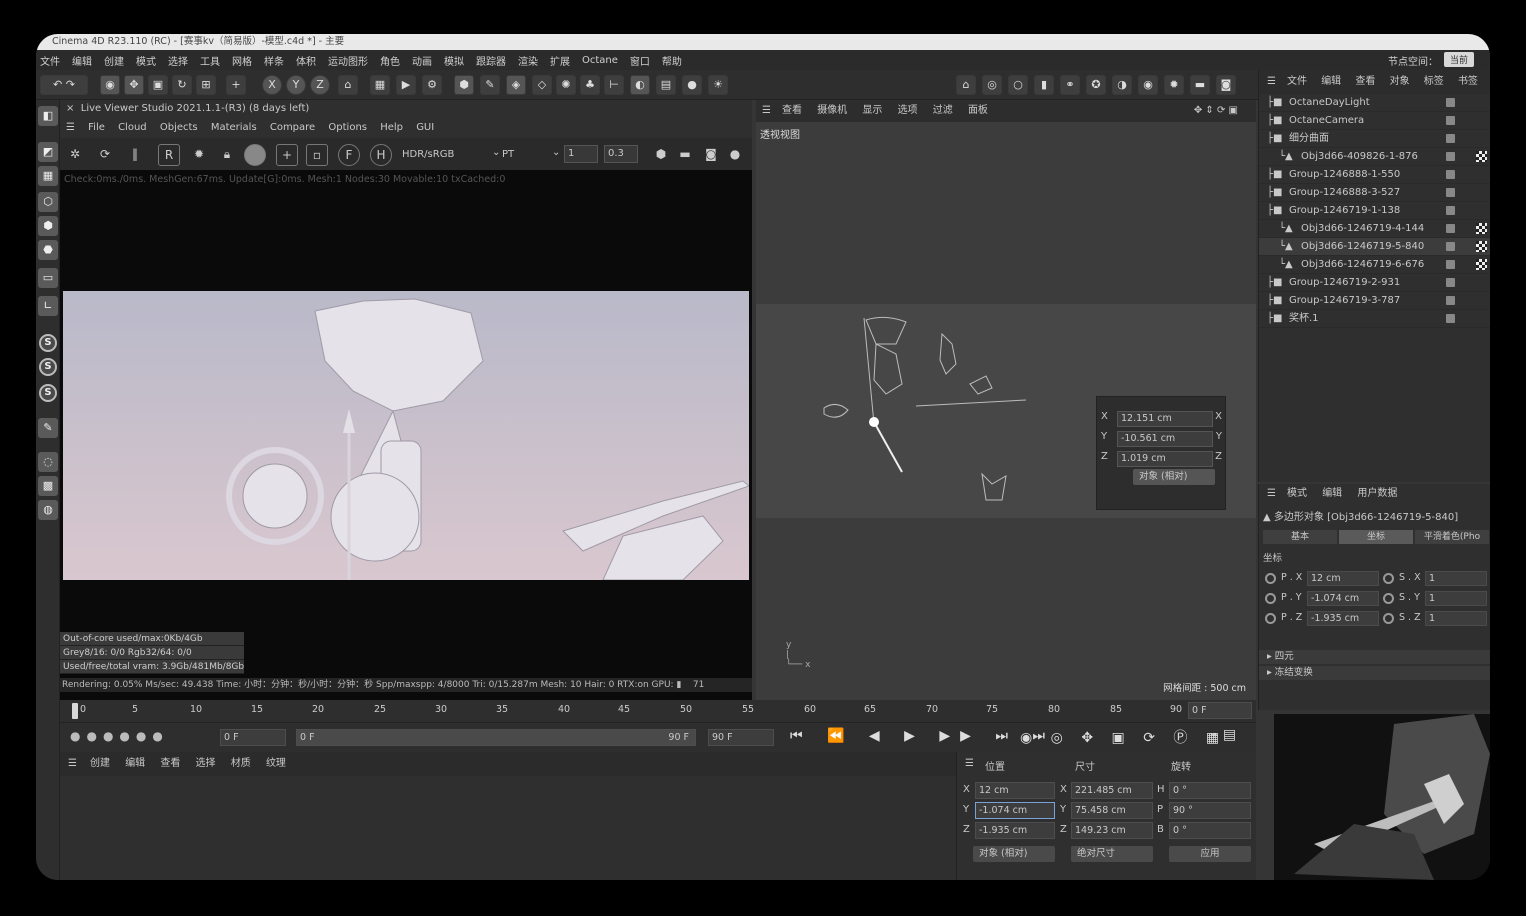  What do you see at coordinates (48, 202) in the screenshot?
I see `point-mode-icon: ⬡` at bounding box center [48, 202].